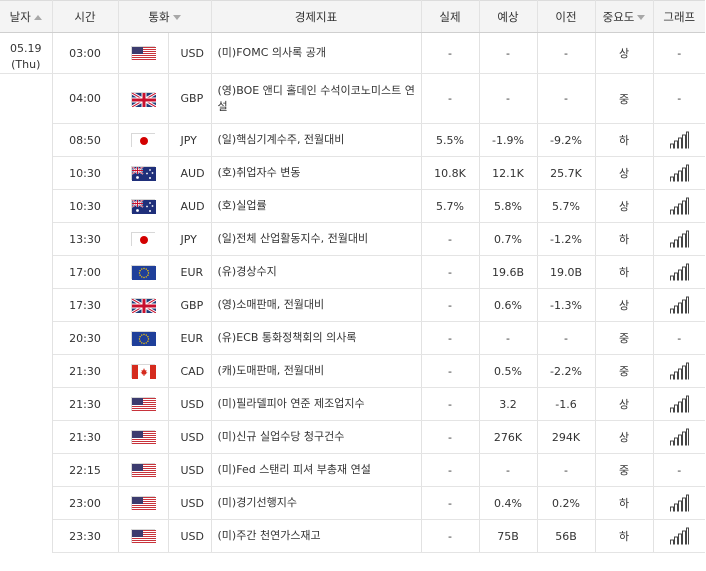 The height and width of the screenshot is (571, 706). What do you see at coordinates (316, 305) in the screenshot?
I see `event-name: (영)소매판매, 전월대비` at bounding box center [316, 305].